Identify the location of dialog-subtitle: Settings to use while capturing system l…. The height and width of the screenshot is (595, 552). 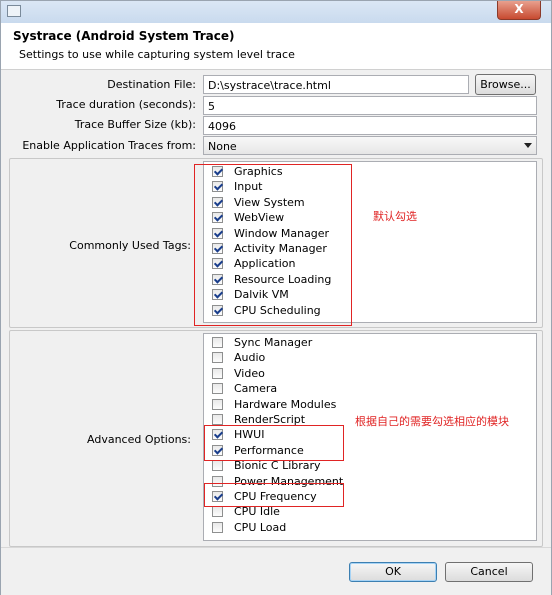
(157, 54).